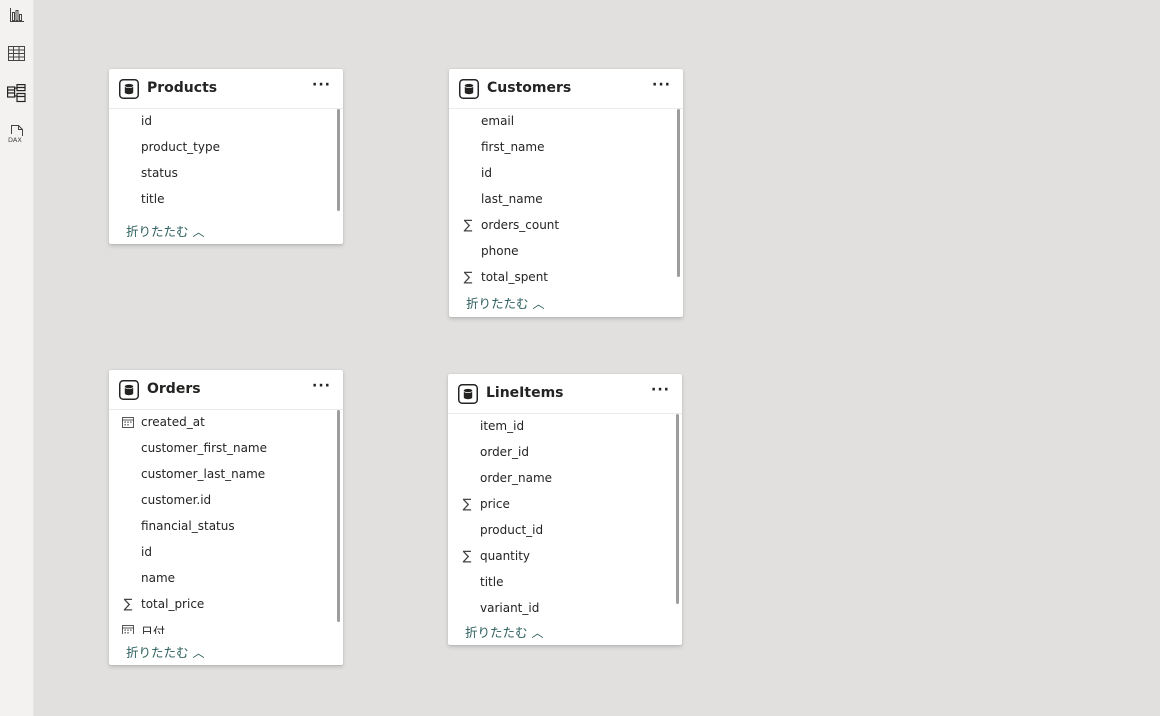  What do you see at coordinates (188, 526) in the screenshot?
I see `field-label: financial_status` at bounding box center [188, 526].